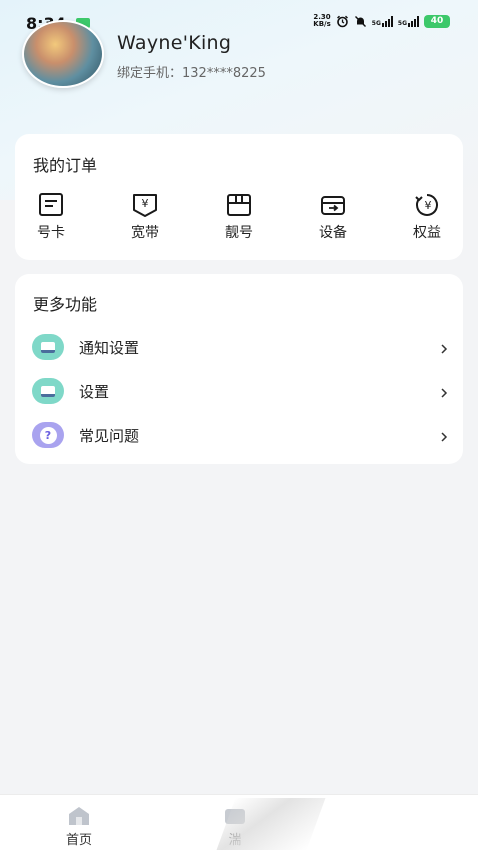 This screenshot has height=850, width=478. Describe the element at coordinates (79, 816) in the screenshot. I see `home-icon` at that location.